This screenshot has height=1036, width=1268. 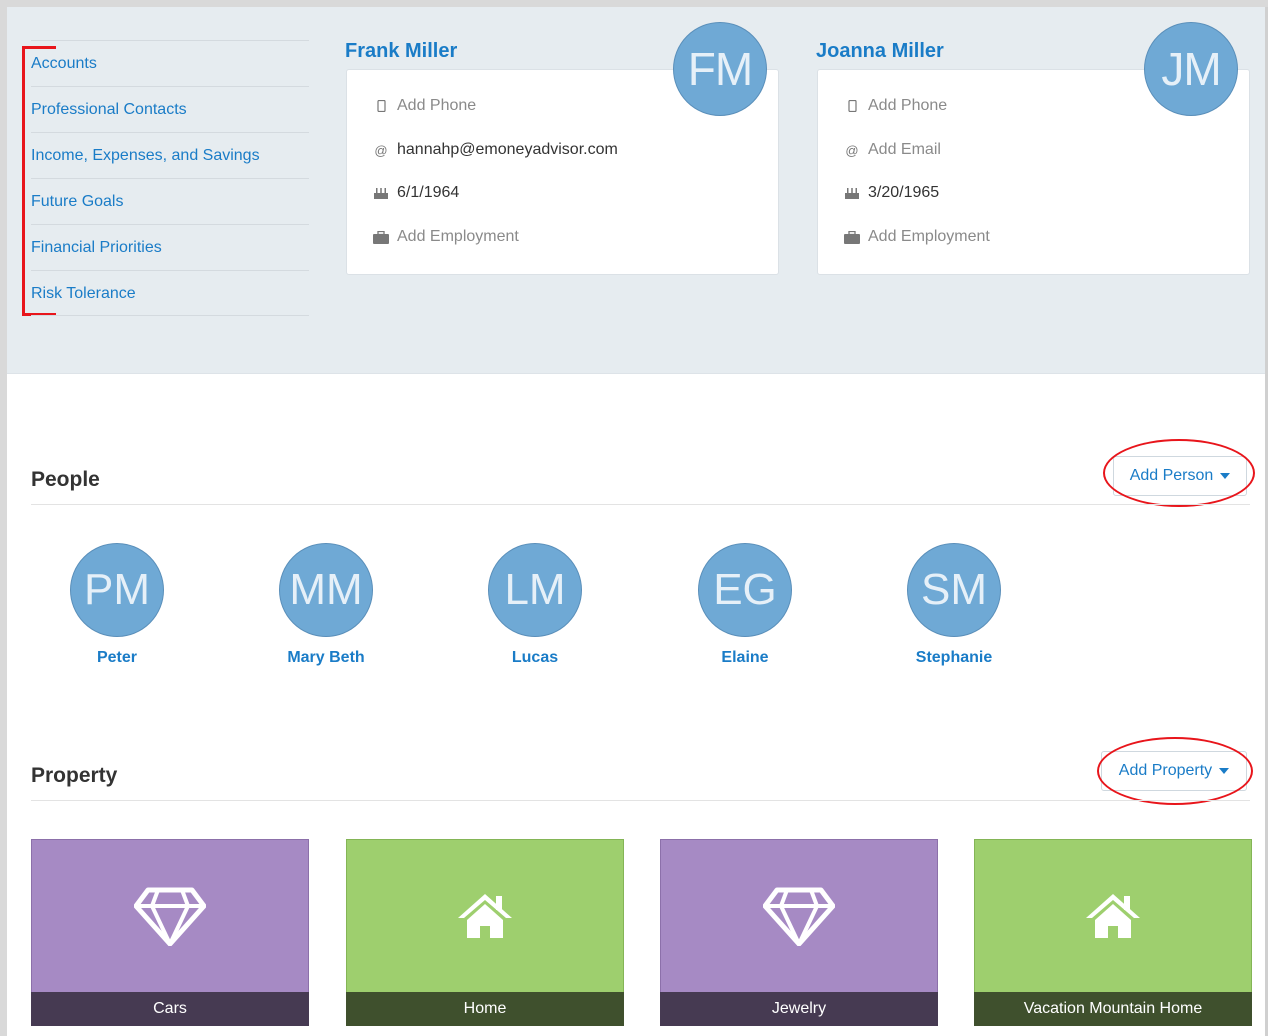 I want to click on person-name: Stephanie, so click(x=954, y=658).